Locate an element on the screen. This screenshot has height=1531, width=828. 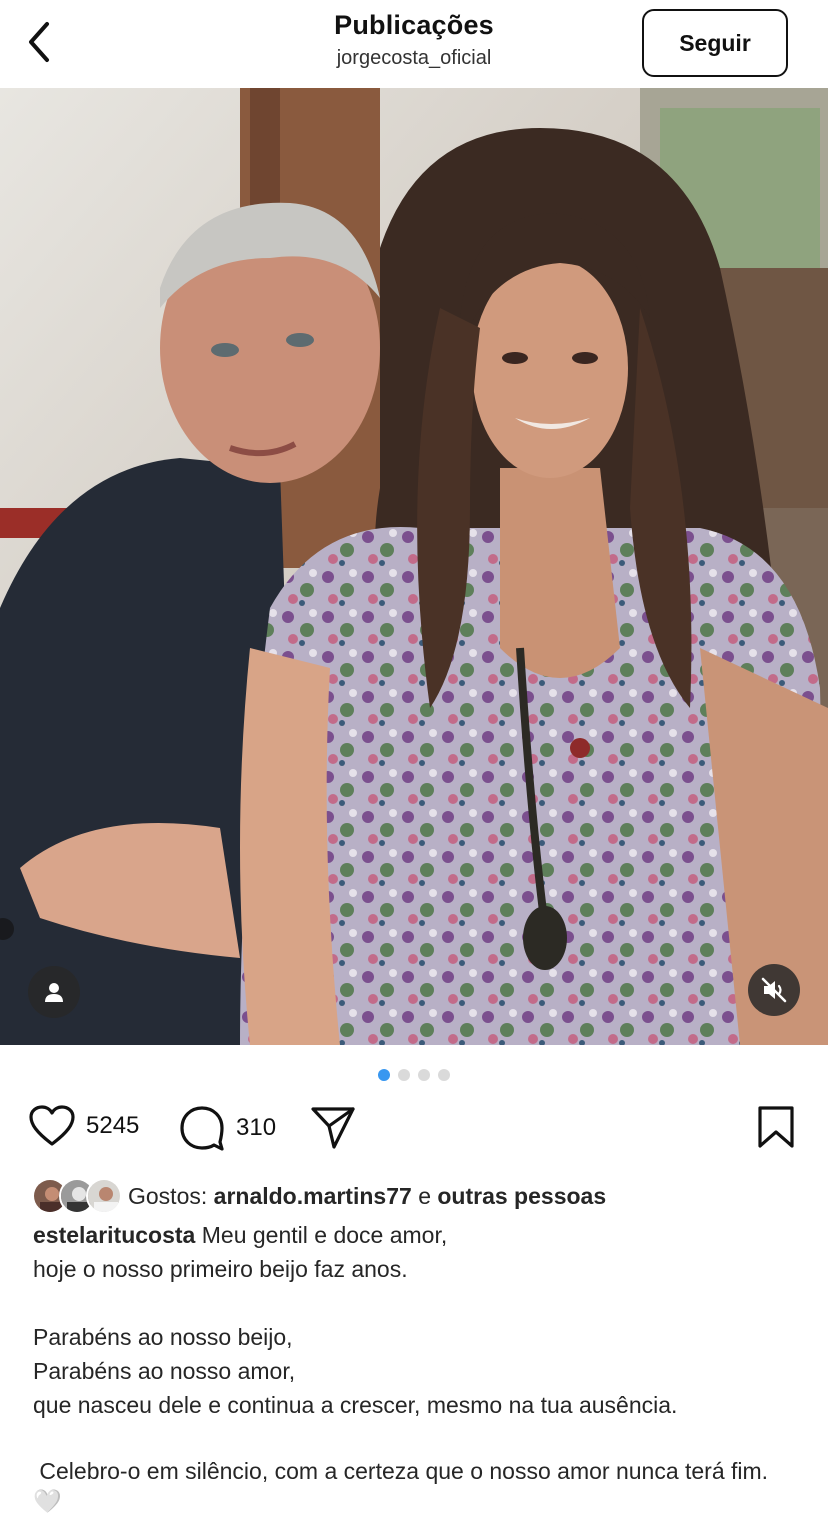
liker-avatars is located at coordinates (77, 1196).